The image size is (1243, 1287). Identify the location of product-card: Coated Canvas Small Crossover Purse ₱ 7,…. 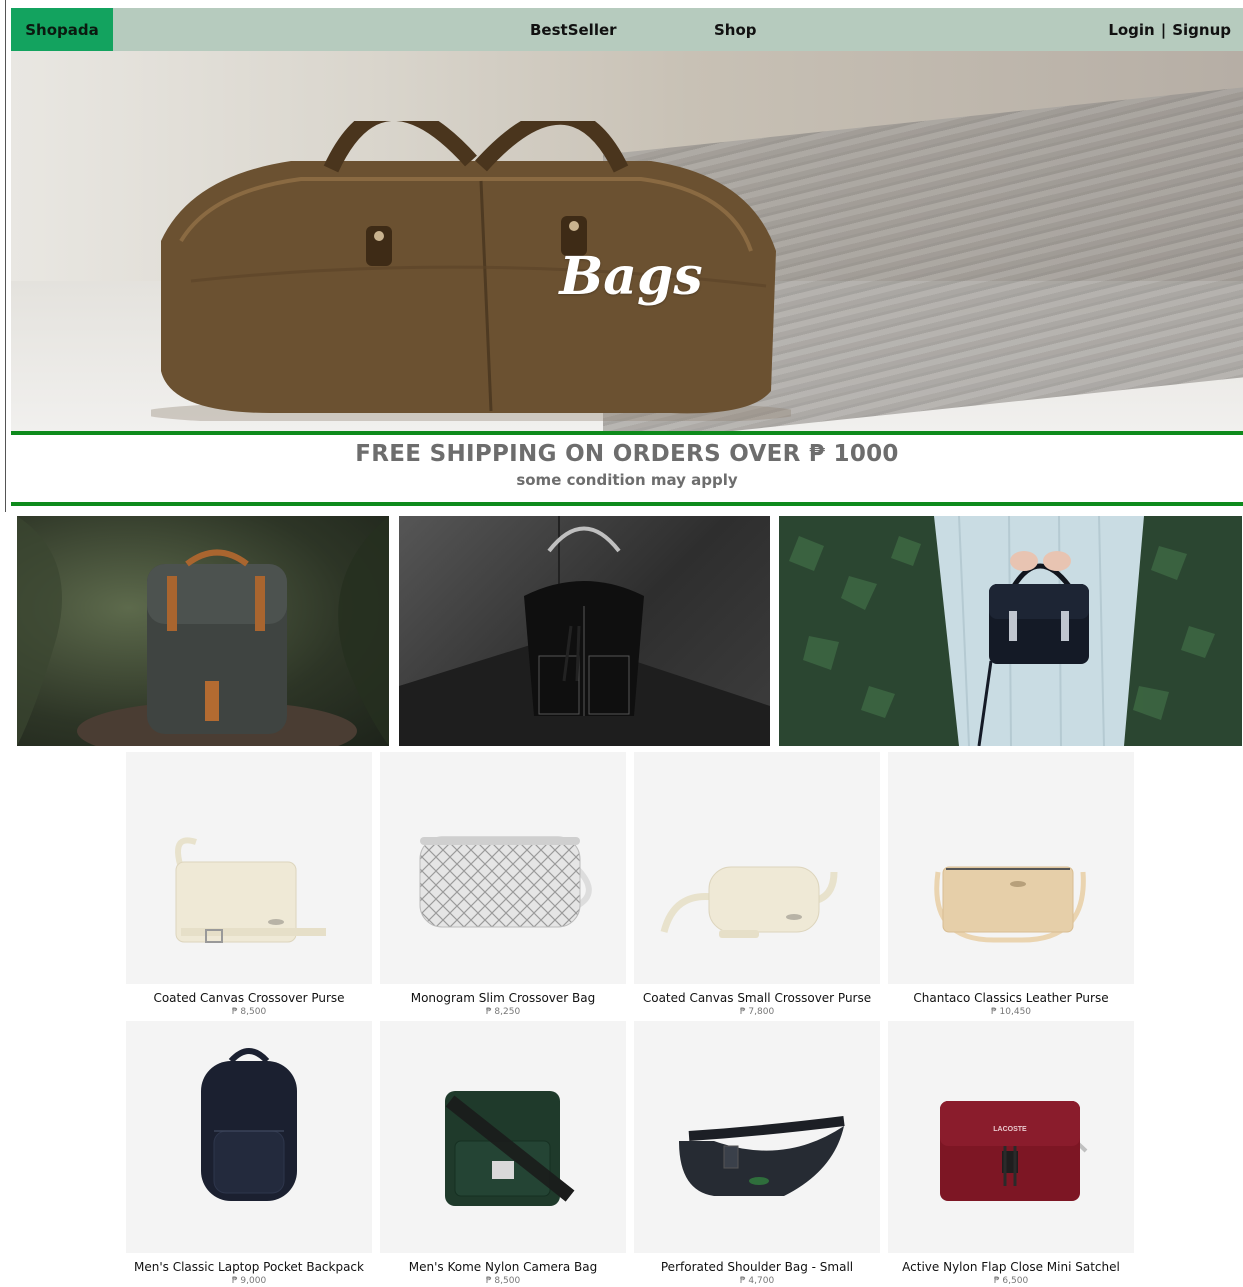
(757, 884).